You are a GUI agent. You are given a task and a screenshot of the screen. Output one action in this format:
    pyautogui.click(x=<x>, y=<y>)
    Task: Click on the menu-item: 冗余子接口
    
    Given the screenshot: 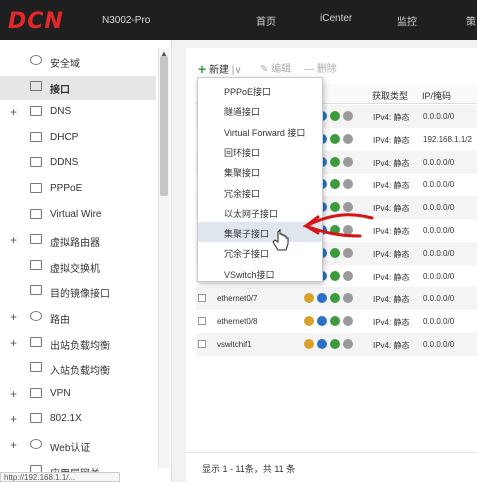 What is the action you would take?
    pyautogui.click(x=260, y=252)
    